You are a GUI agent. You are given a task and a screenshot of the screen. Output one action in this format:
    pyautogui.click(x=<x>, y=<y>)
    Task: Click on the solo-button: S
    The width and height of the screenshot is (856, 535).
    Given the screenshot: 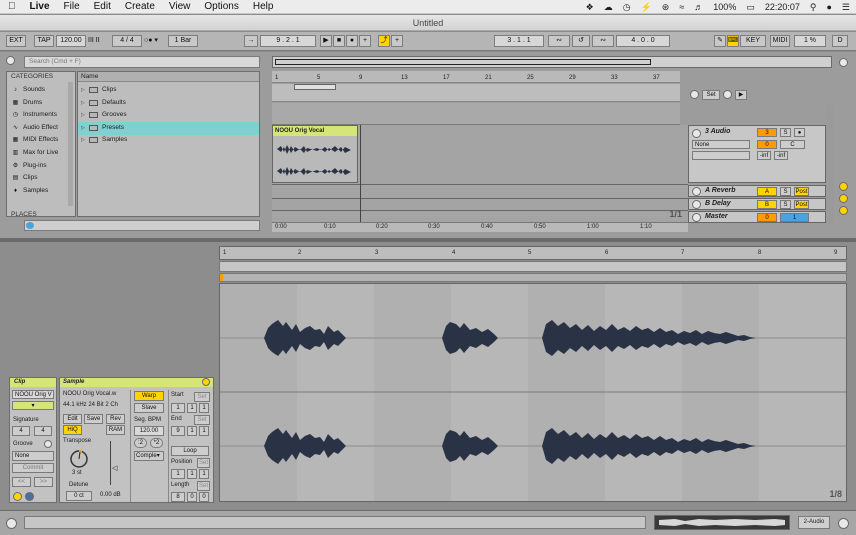 What is the action you would take?
    pyautogui.click(x=785, y=132)
    